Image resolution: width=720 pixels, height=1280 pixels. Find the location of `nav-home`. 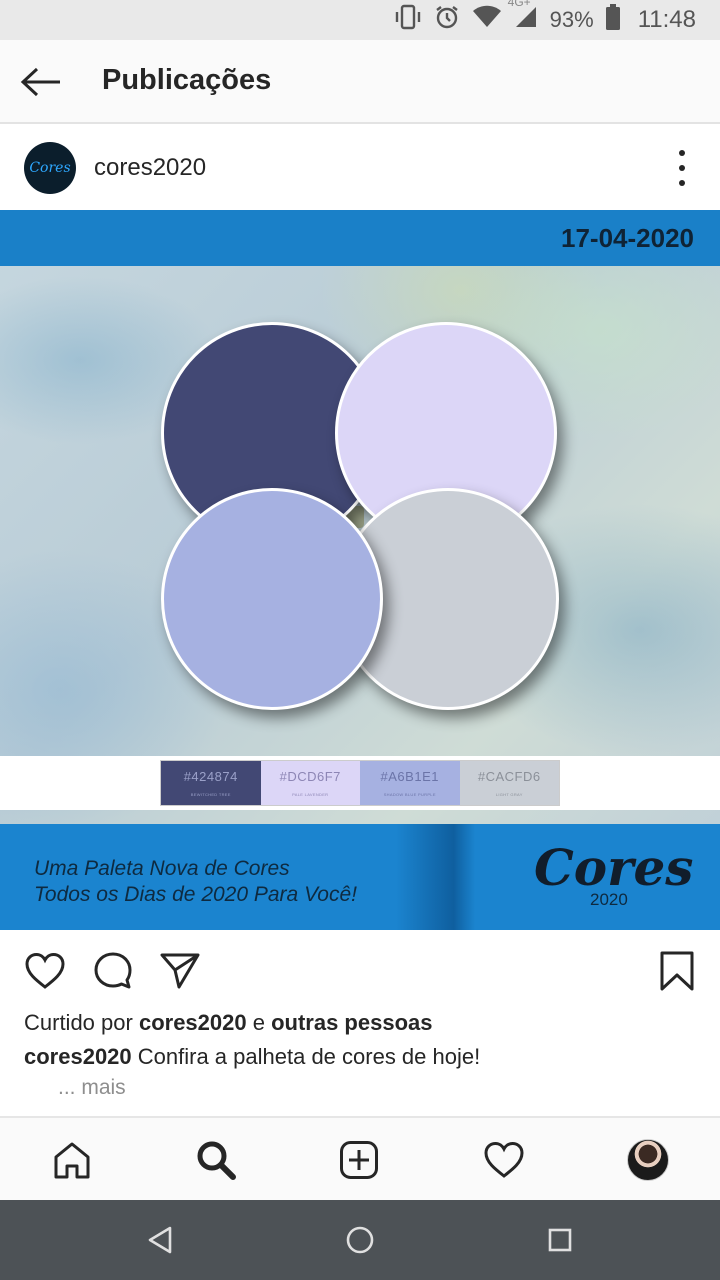

nav-home is located at coordinates (72, 1160).